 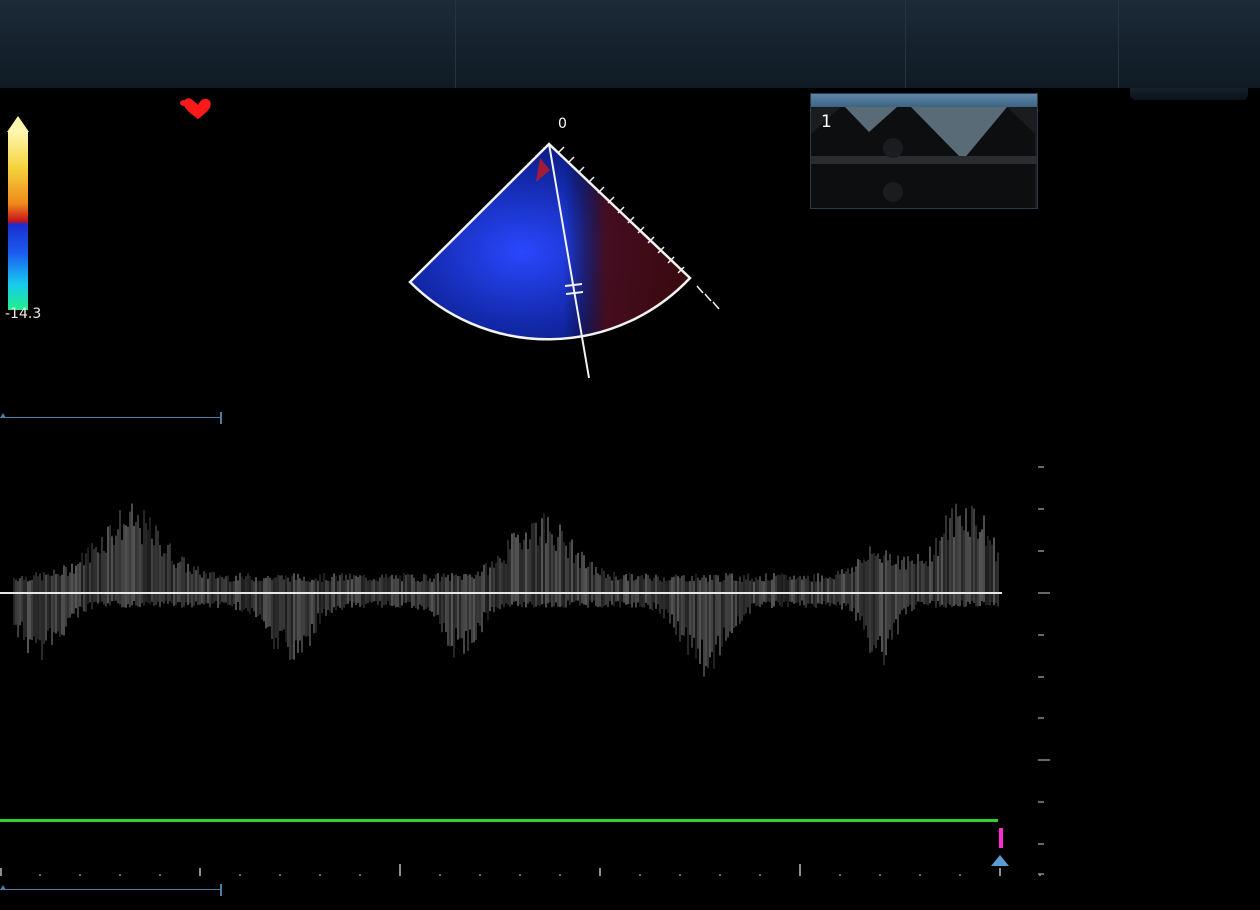 What do you see at coordinates (520, 870) in the screenshot?
I see `time-scale-ruler` at bounding box center [520, 870].